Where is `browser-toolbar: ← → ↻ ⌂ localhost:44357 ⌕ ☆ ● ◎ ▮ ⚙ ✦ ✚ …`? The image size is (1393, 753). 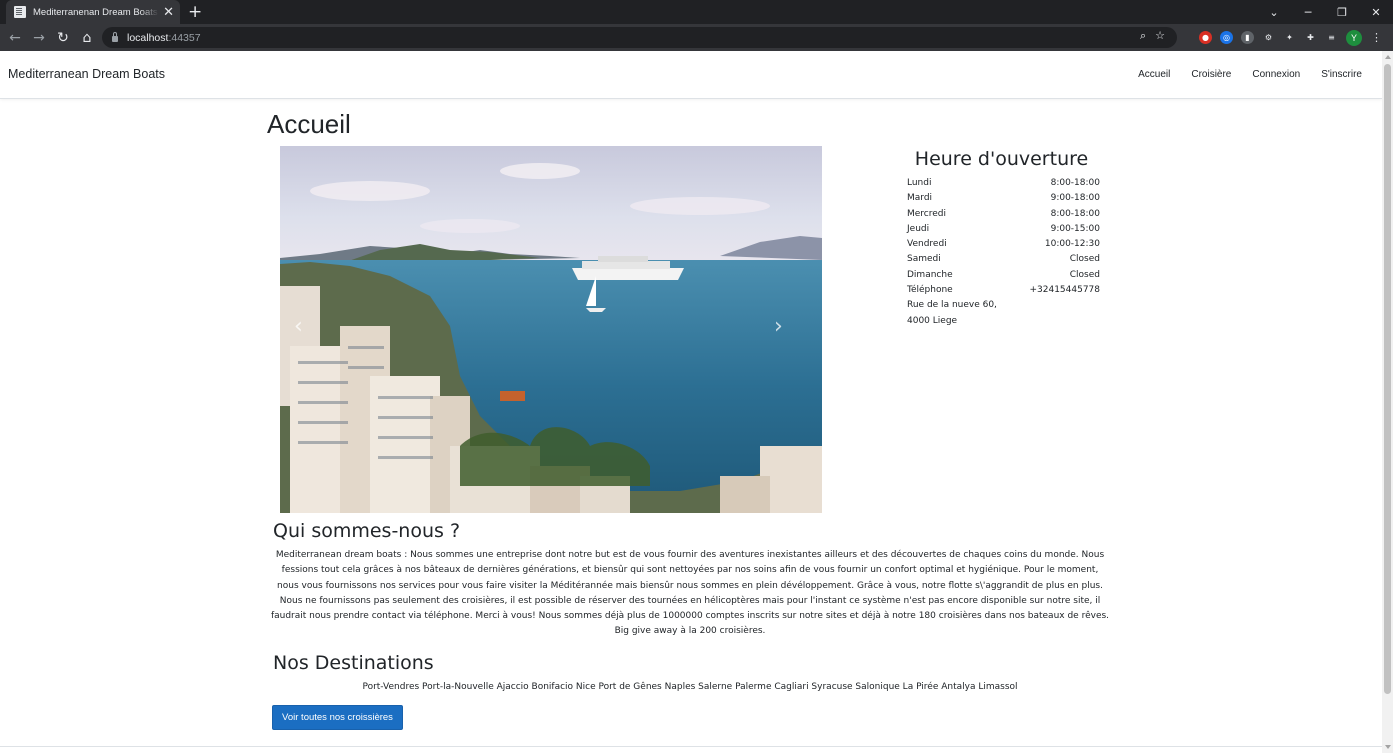 browser-toolbar: ← → ↻ ⌂ localhost:44357 ⌕ ☆ ● ◎ ▮ ⚙ ✦ ✚ … is located at coordinates (696, 37).